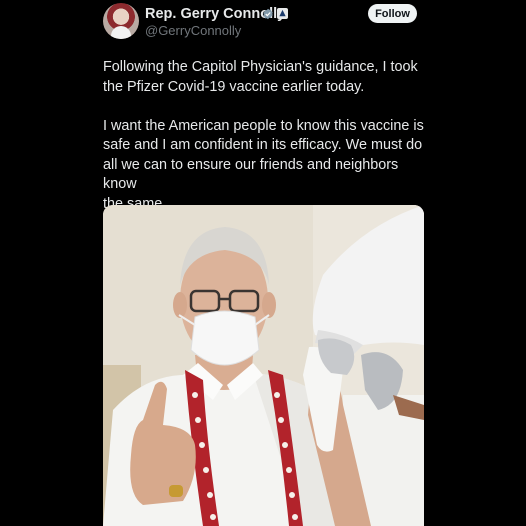 The height and width of the screenshot is (526, 526). I want to click on author-handle: @GerryConnolly, so click(193, 30).